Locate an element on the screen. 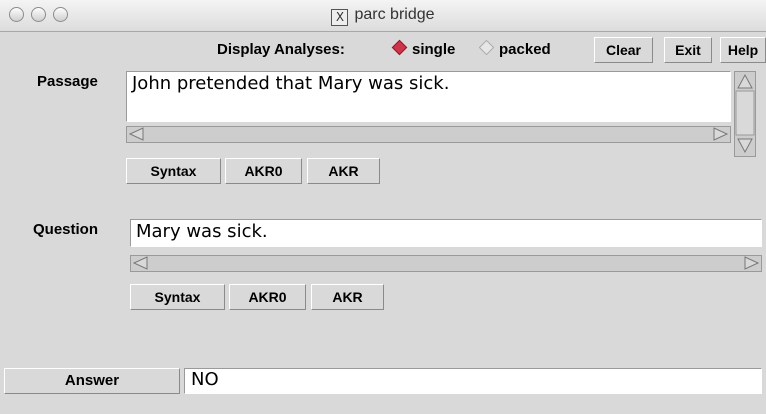 This screenshot has width=766, height=414. passage-horizontal-scrollbar is located at coordinates (428, 134).